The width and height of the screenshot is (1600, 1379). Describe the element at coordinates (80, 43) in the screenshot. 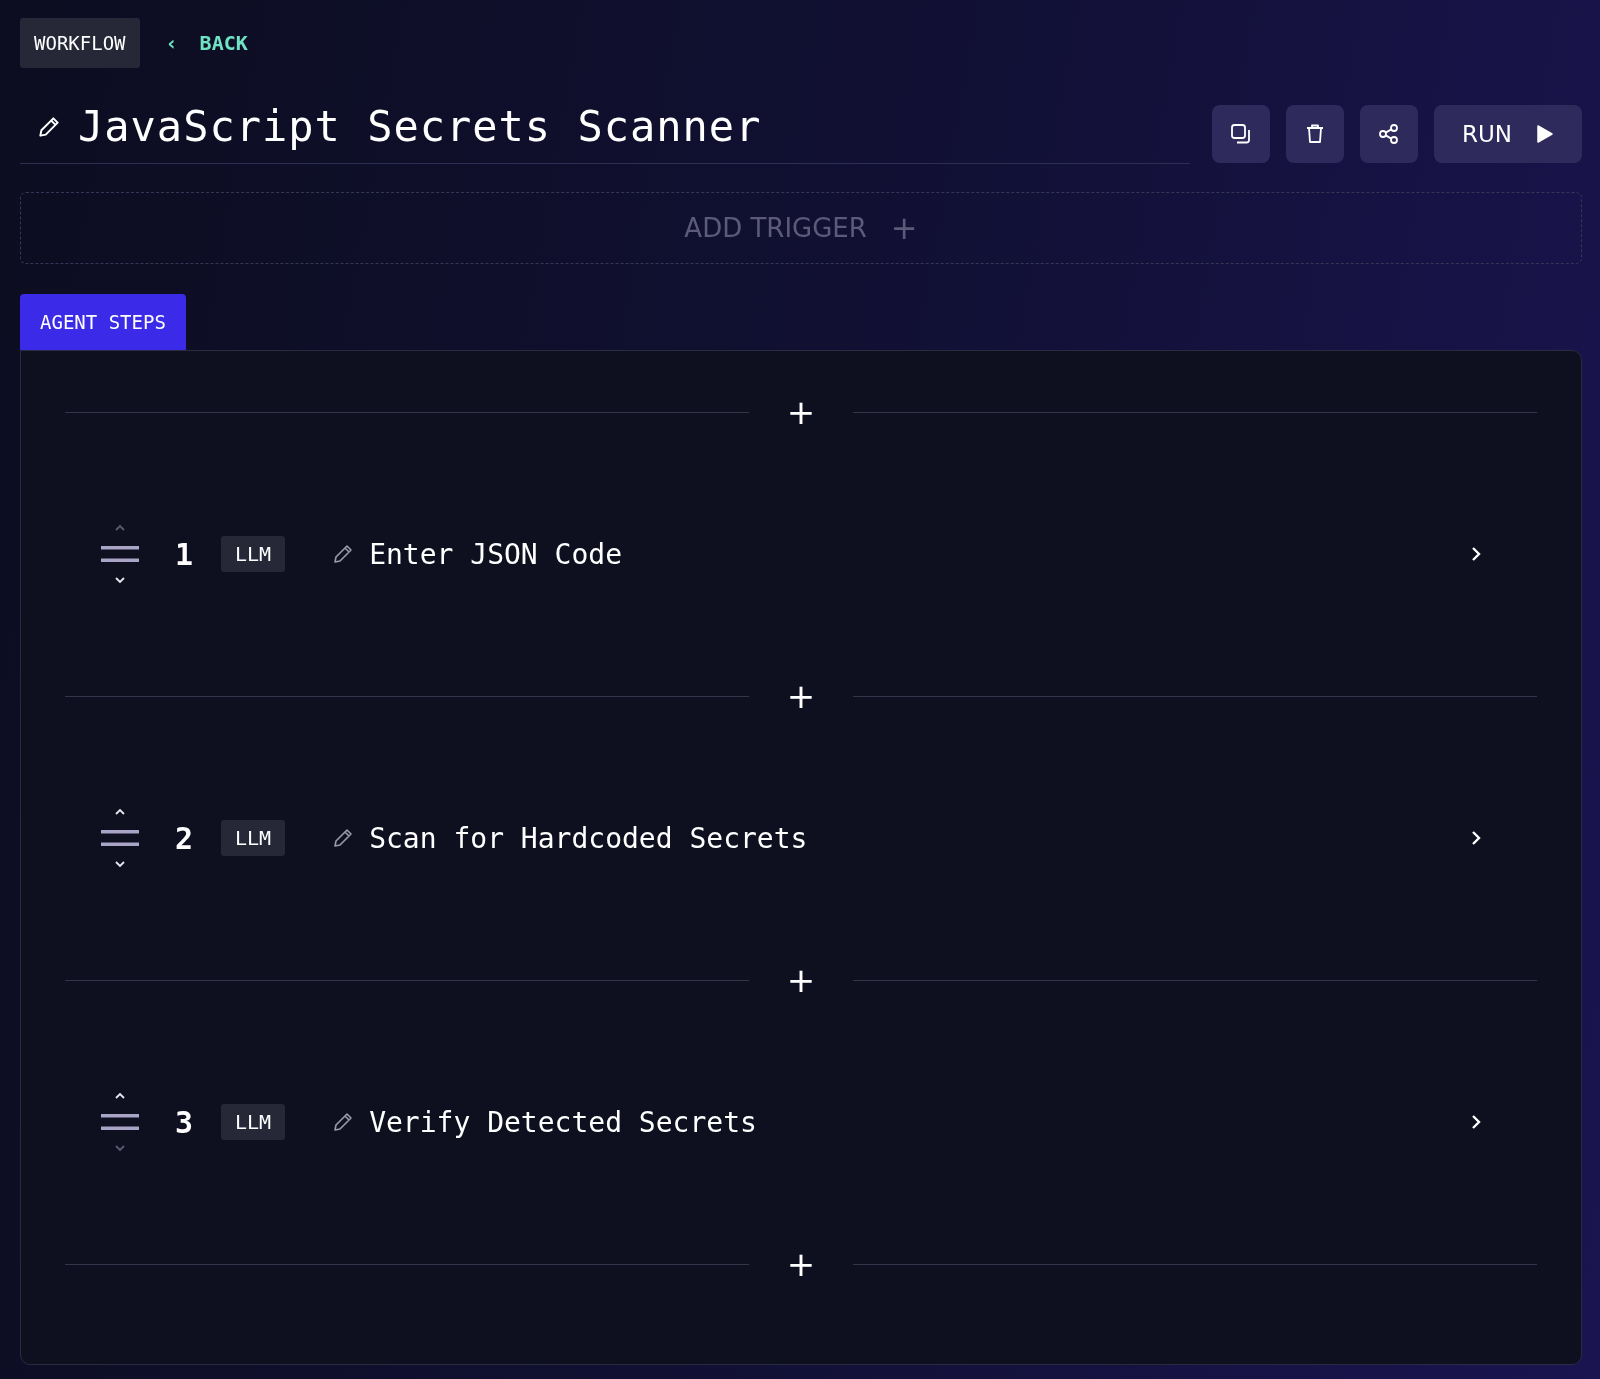

I see `workflow-badge: WORKFLOW` at that location.